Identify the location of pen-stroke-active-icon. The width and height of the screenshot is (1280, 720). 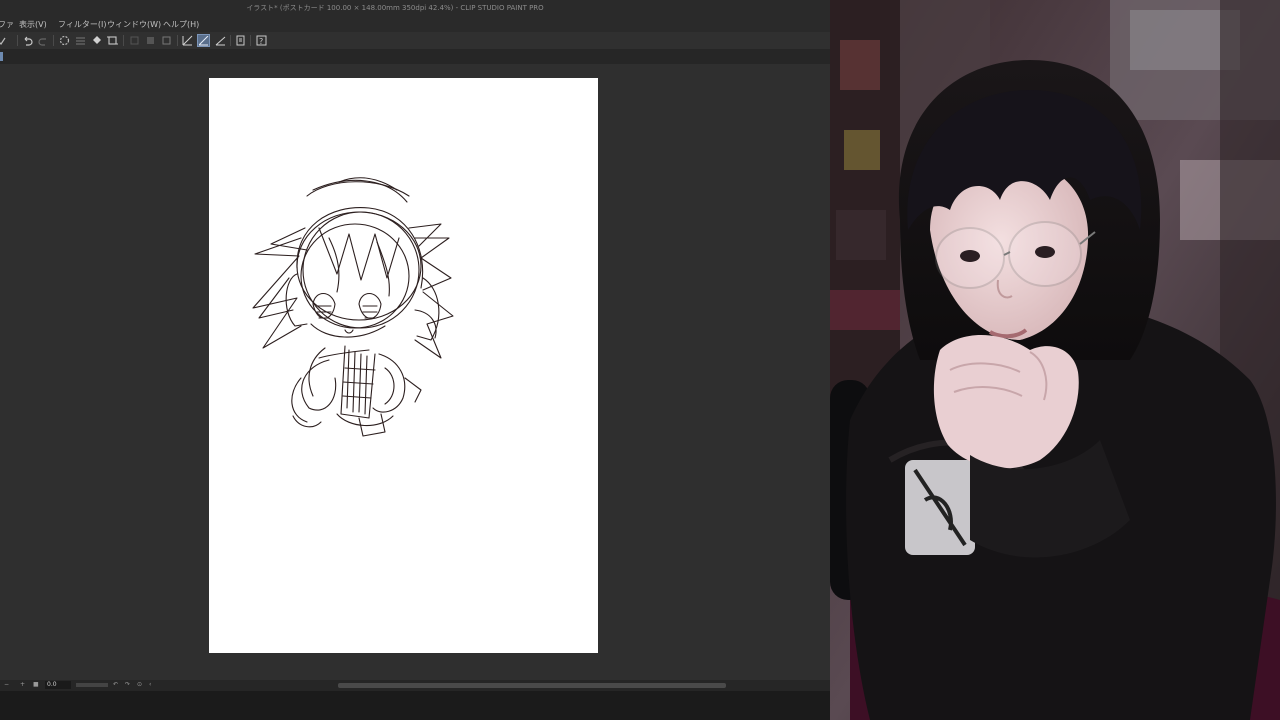
(203, 40).